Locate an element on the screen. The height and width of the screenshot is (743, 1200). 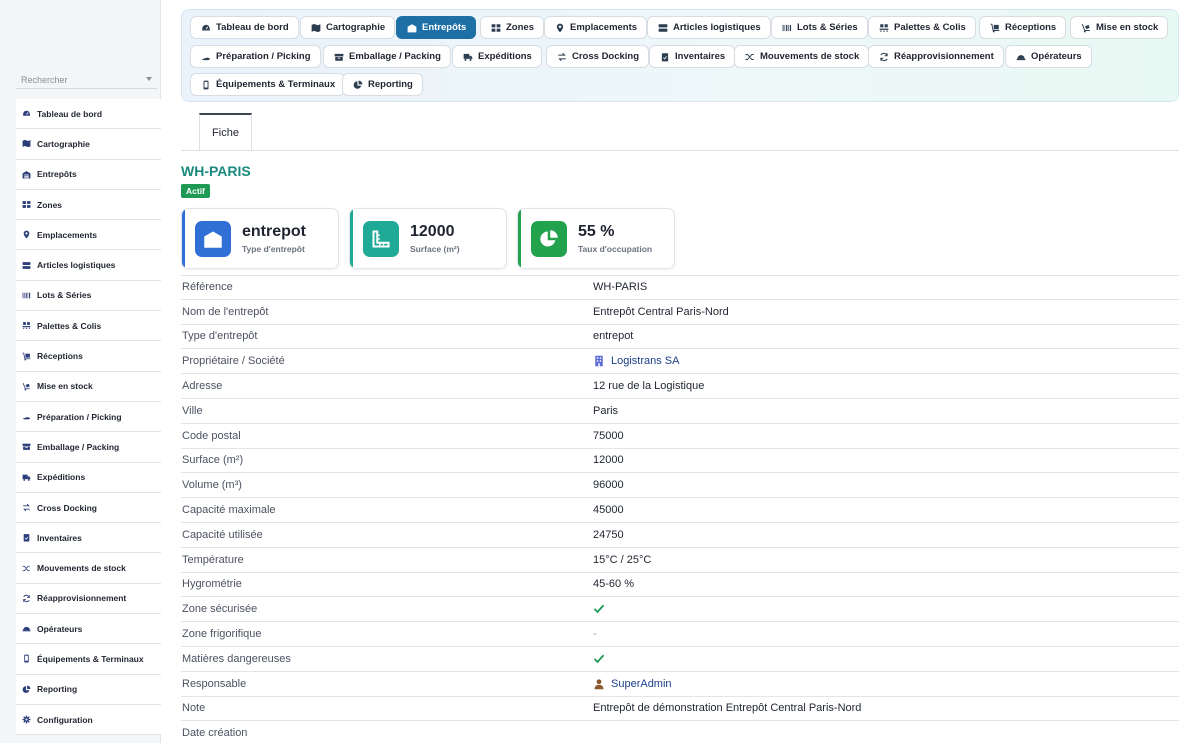
sidebar-item-configuration: Configuration is located at coordinates (88, 720).